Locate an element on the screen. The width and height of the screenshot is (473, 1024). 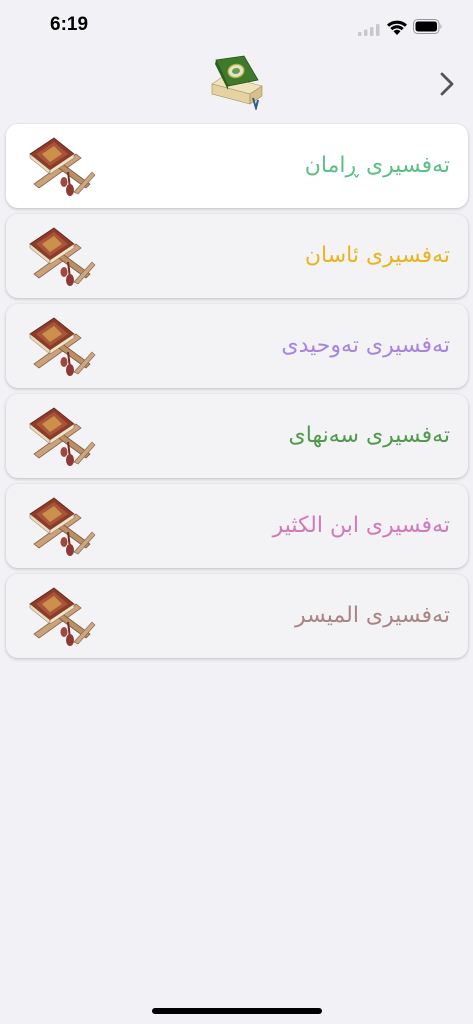
tafsir-item-label: تەفسیری المیسر is located at coordinates (372, 615).